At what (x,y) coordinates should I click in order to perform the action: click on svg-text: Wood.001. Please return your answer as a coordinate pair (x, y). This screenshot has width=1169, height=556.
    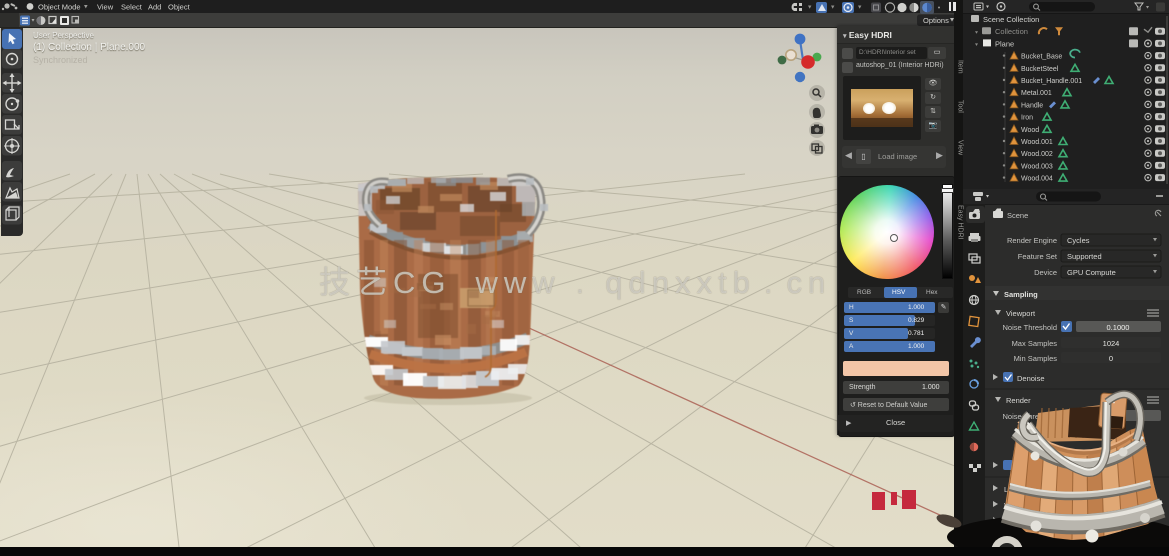
    Looking at the image, I should click on (1037, 142).